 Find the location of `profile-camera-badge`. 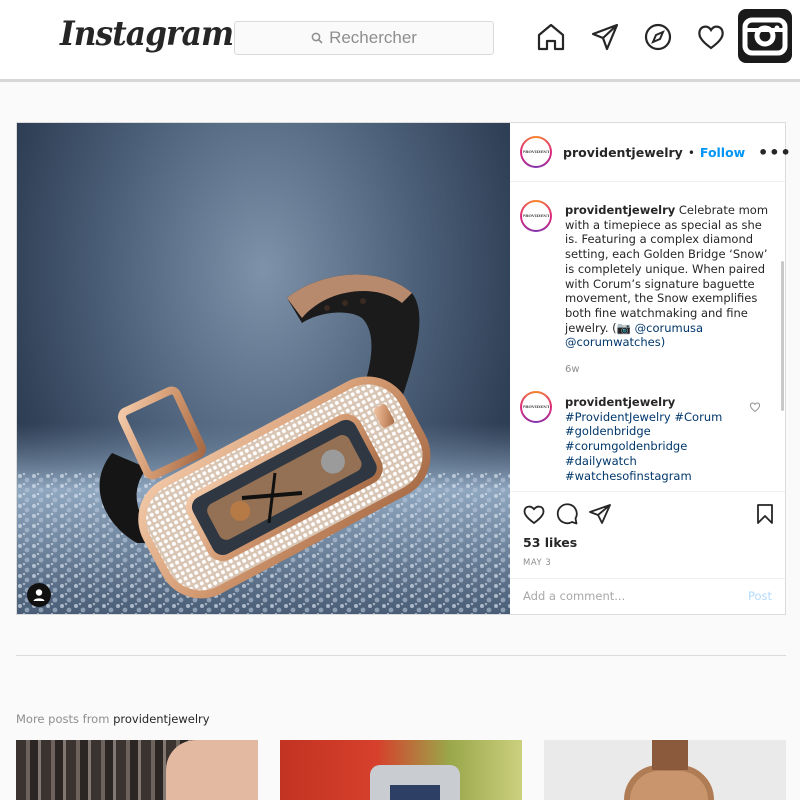

profile-camera-badge is located at coordinates (765, 36).